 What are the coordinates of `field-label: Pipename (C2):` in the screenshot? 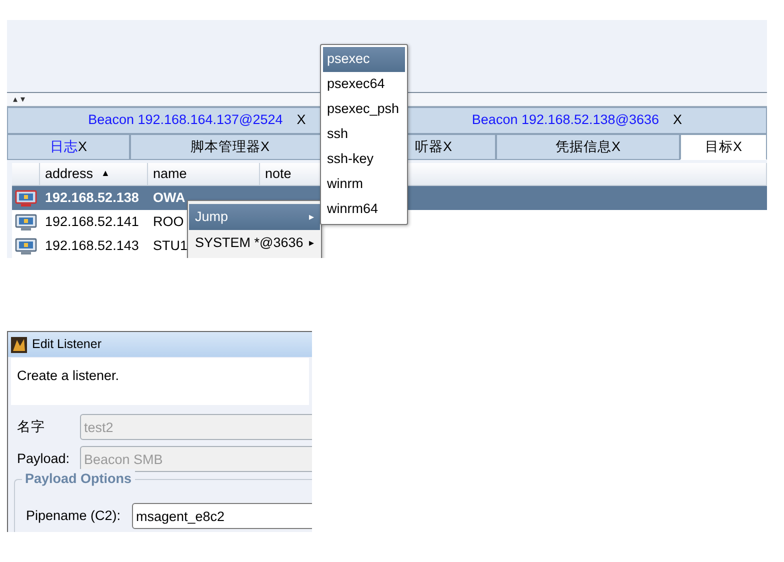 It's located at (73, 515).